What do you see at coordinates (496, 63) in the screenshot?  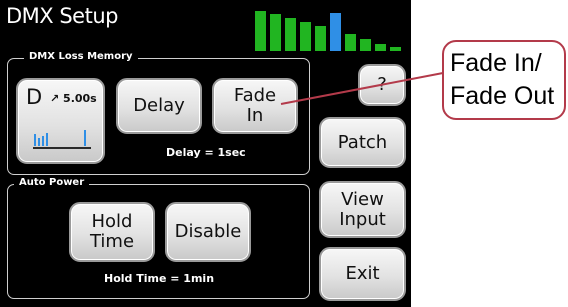 I see `callout-line-1: Fade In/` at bounding box center [496, 63].